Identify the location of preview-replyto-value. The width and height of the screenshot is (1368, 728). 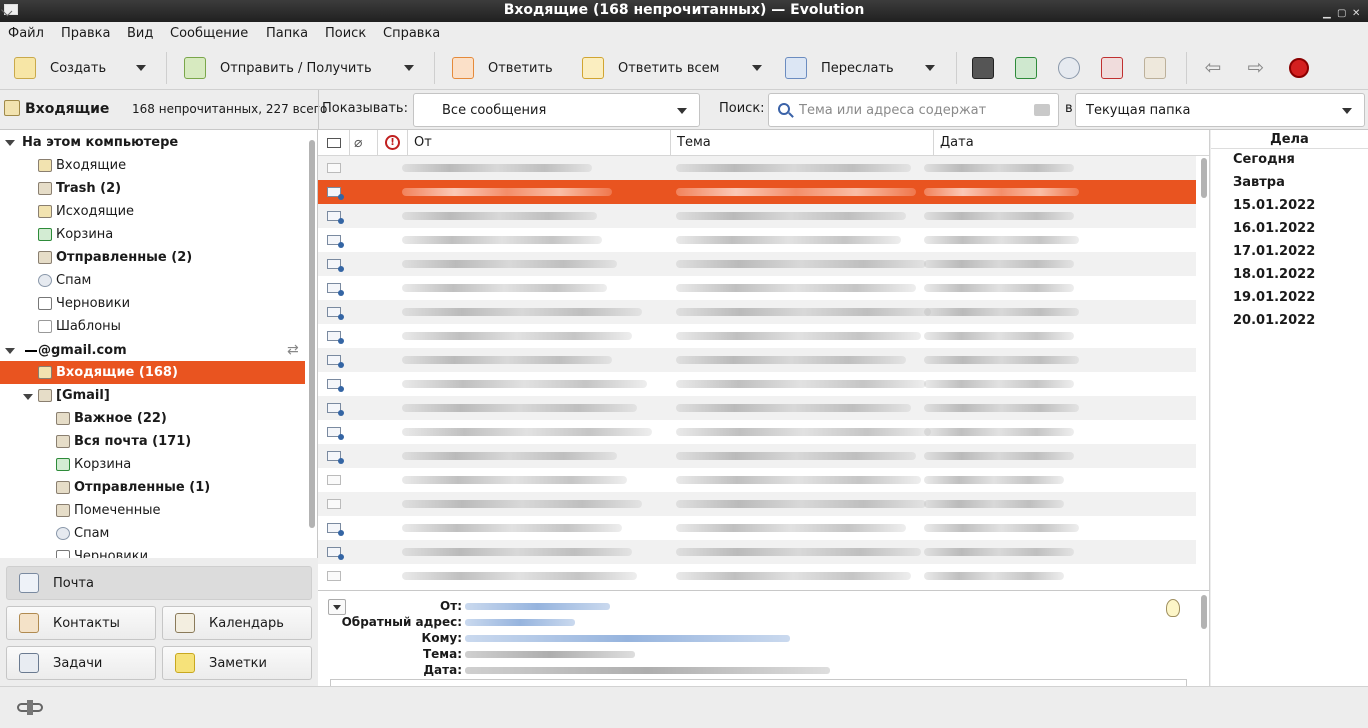
(520, 622).